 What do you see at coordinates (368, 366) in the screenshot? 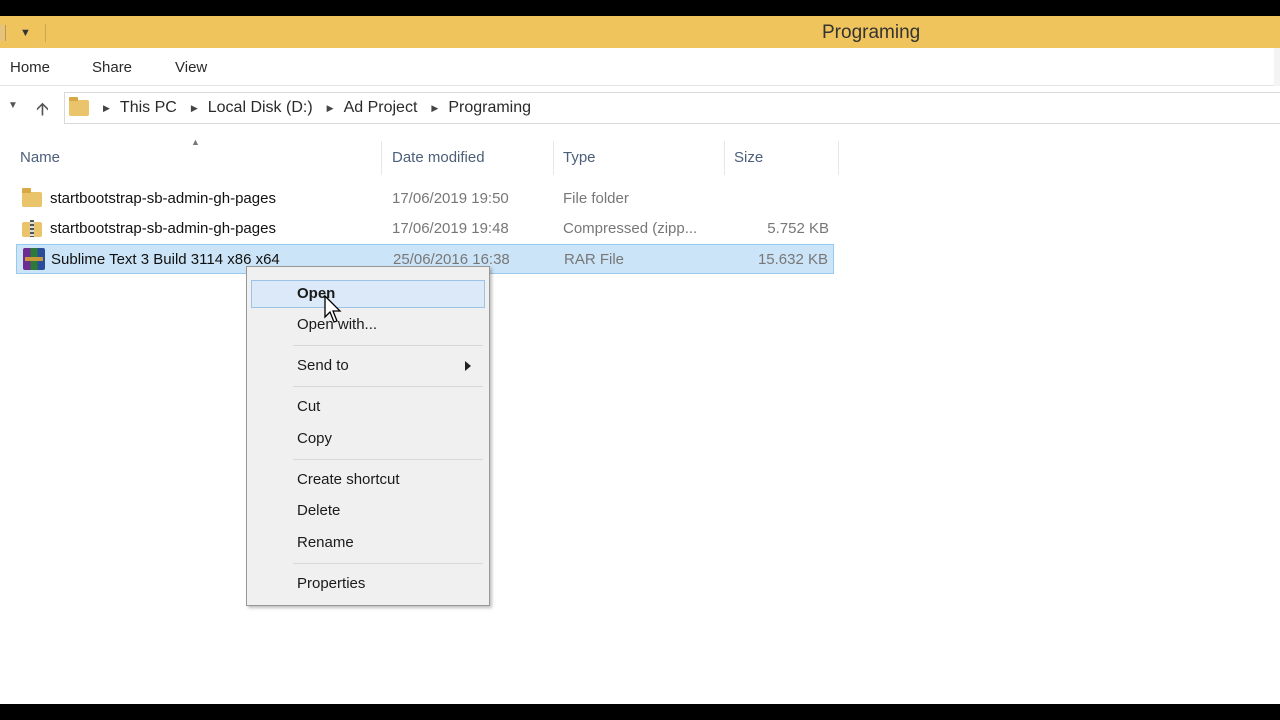
I see `menu-item-send-to: Send to` at bounding box center [368, 366].